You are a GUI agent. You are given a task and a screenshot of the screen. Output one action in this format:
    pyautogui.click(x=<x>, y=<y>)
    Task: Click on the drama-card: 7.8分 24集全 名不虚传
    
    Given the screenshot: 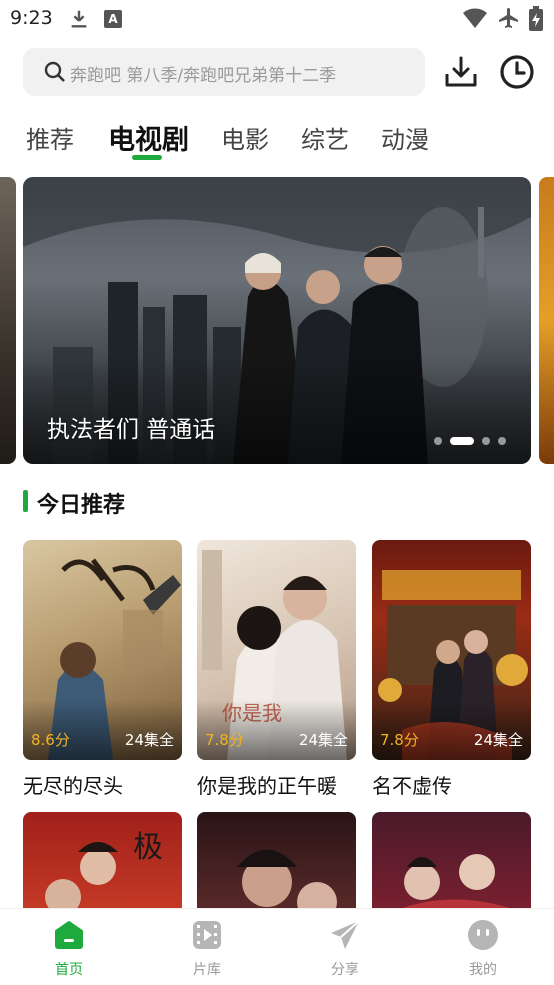 What is the action you would take?
    pyautogui.click(x=451, y=669)
    